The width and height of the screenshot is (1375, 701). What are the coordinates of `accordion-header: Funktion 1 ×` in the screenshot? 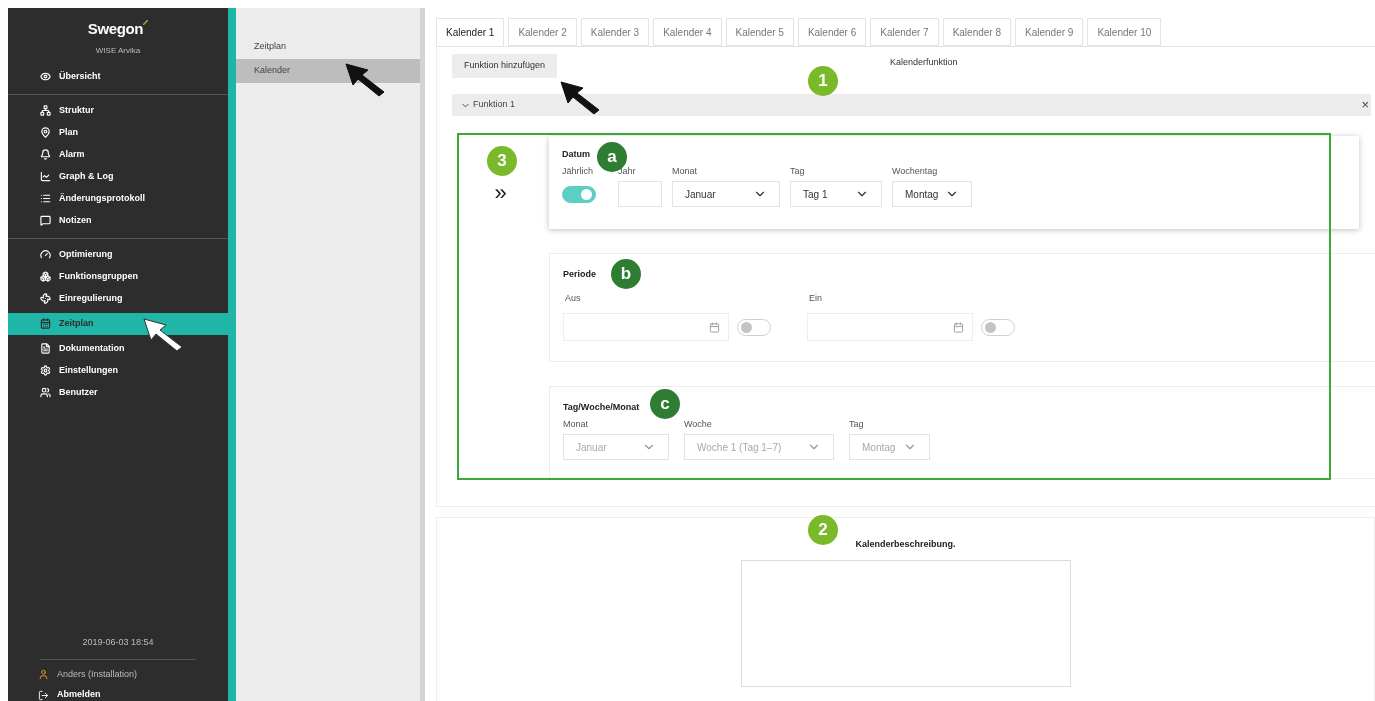 It's located at (911, 105).